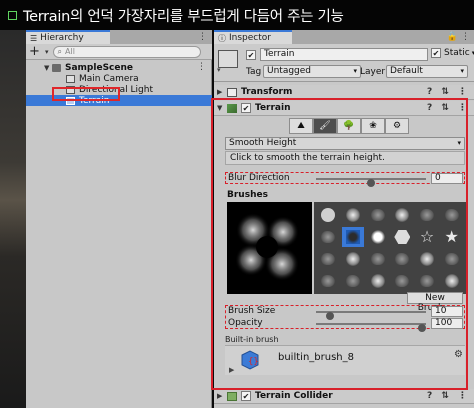  Describe the element at coordinates (126, 51) in the screenshot. I see `hierarchy-search-input: ⌕ All` at that location.